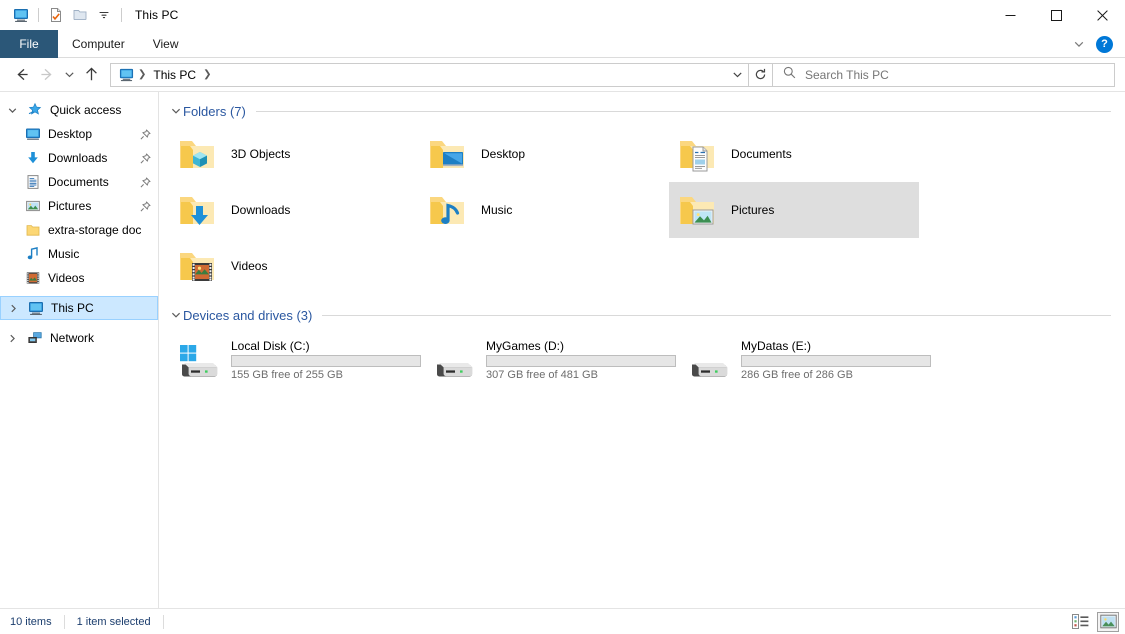  Describe the element at coordinates (80, 15) in the screenshot. I see `new-folder-icon` at that location.